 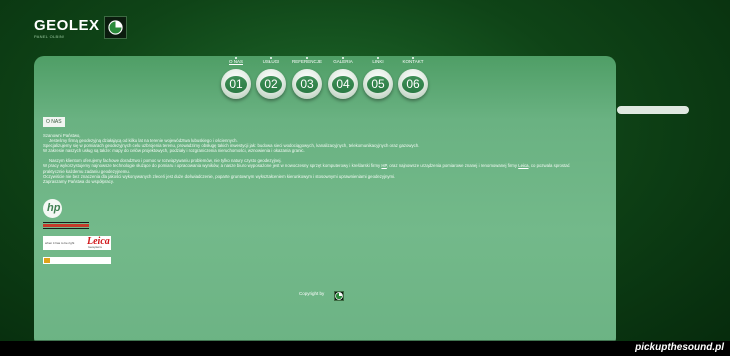 I want to click on watermark: pickupthesound.pl, so click(x=365, y=348).